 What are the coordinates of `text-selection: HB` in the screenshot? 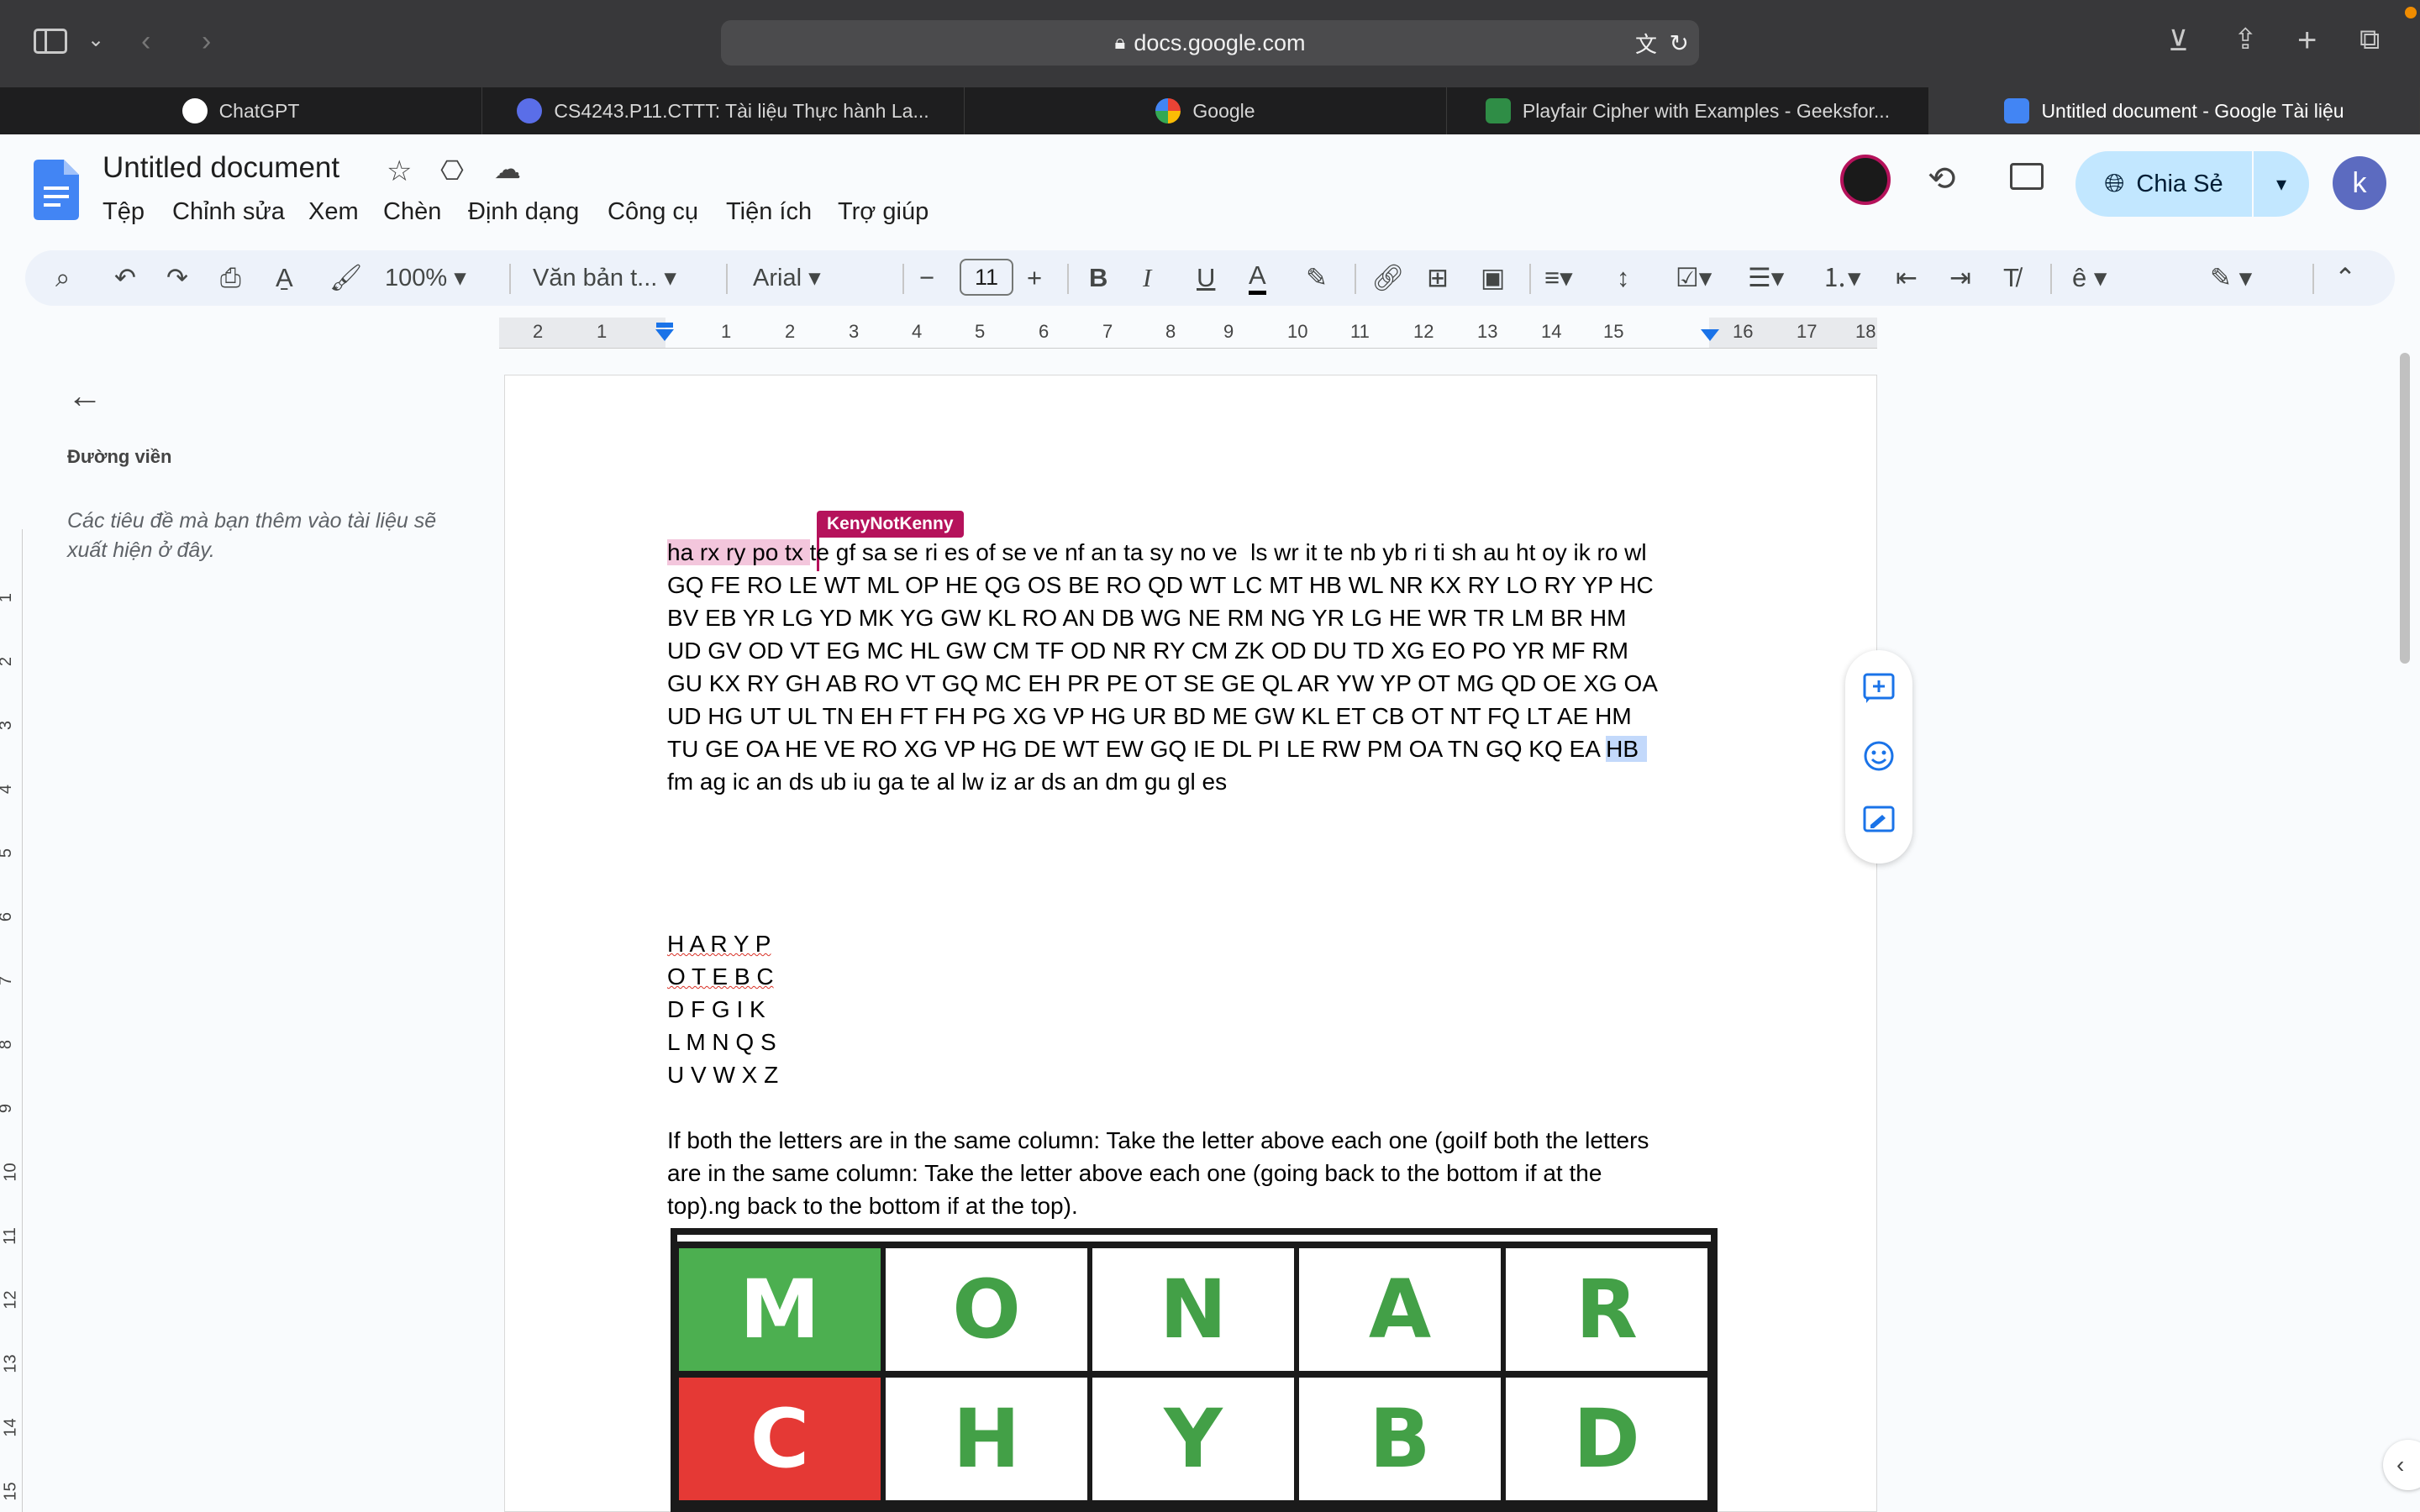 It's located at (1627, 749).